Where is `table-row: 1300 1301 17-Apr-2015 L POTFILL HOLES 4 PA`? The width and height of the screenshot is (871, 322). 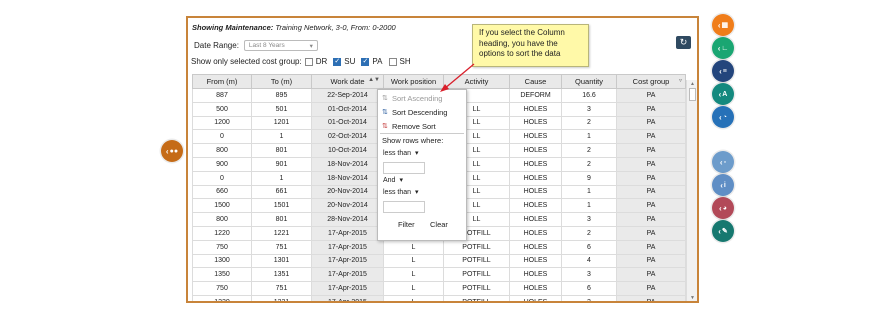
table-row: 1300 1301 17-Apr-2015 L POTFILL HOLES 4 PA is located at coordinates (439, 261).